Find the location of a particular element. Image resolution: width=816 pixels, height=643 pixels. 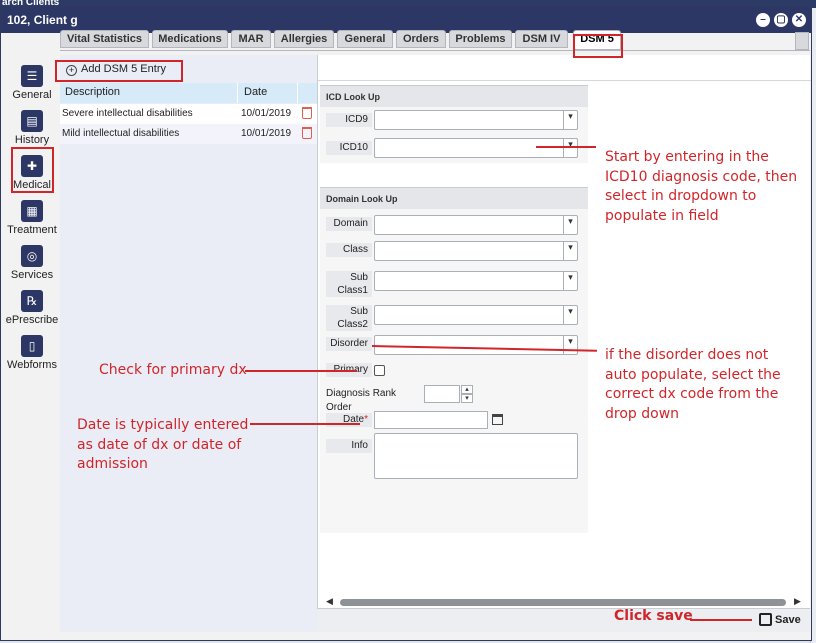

annotation-line-save is located at coordinates (721, 620).